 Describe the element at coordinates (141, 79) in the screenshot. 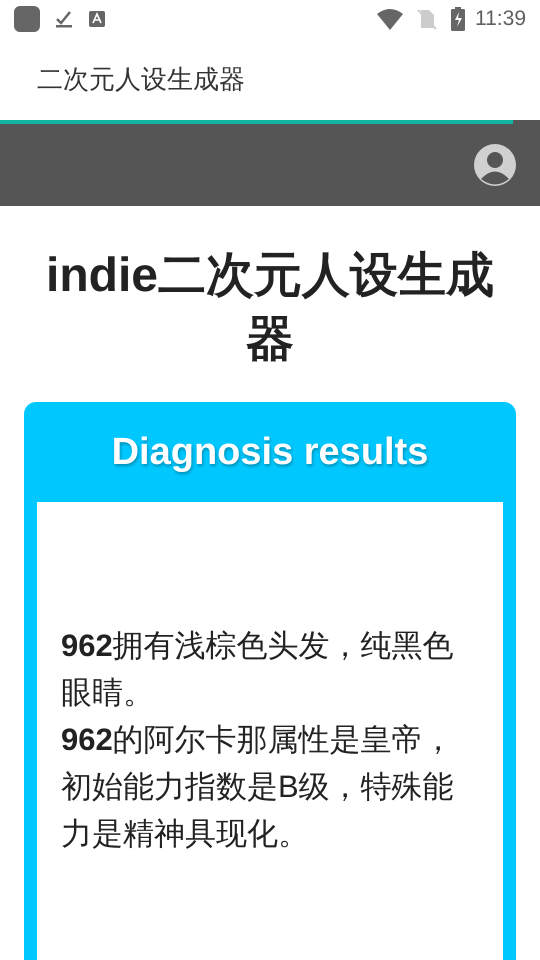

I see `app-title: 二次元人设生成器` at that location.